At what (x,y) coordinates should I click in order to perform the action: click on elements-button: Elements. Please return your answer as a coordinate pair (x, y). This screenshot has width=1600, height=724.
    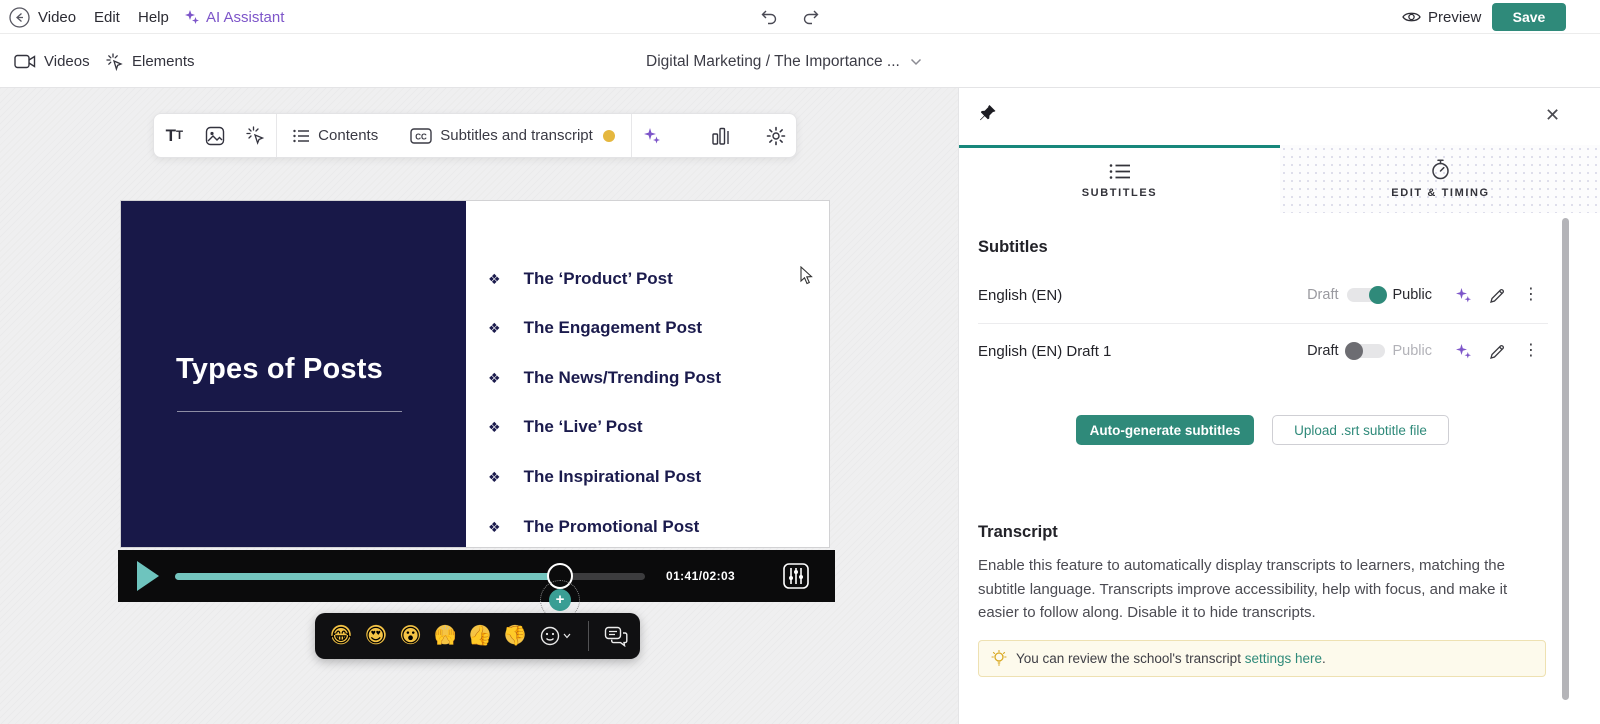
    Looking at the image, I should click on (150, 61).